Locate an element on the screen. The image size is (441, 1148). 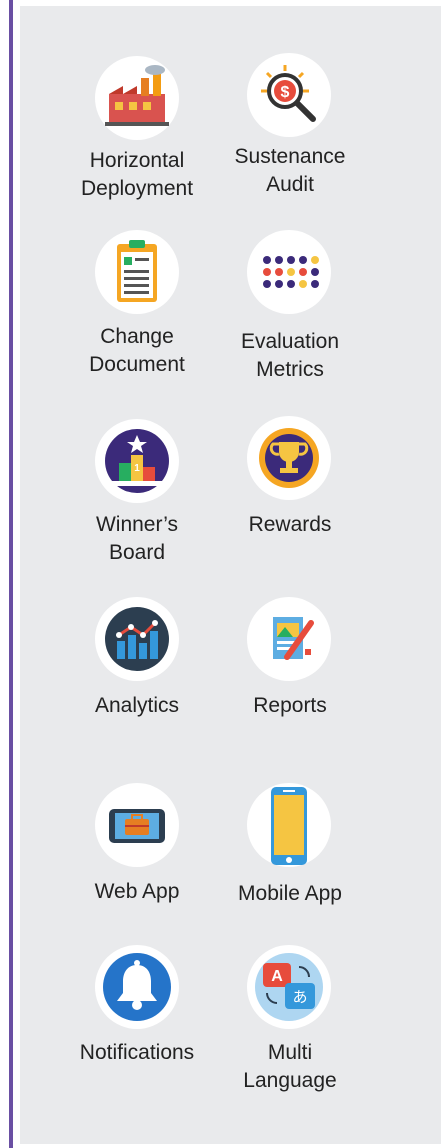
report-pencil-icon is located at coordinates (289, 639).